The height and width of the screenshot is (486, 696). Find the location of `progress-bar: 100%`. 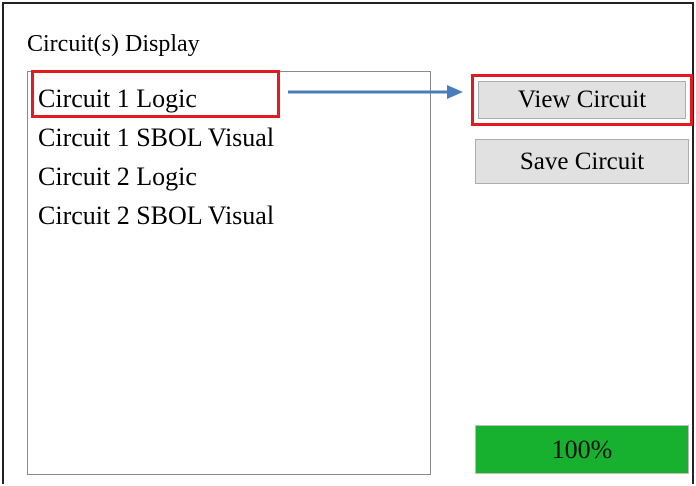

progress-bar: 100% is located at coordinates (582, 449).